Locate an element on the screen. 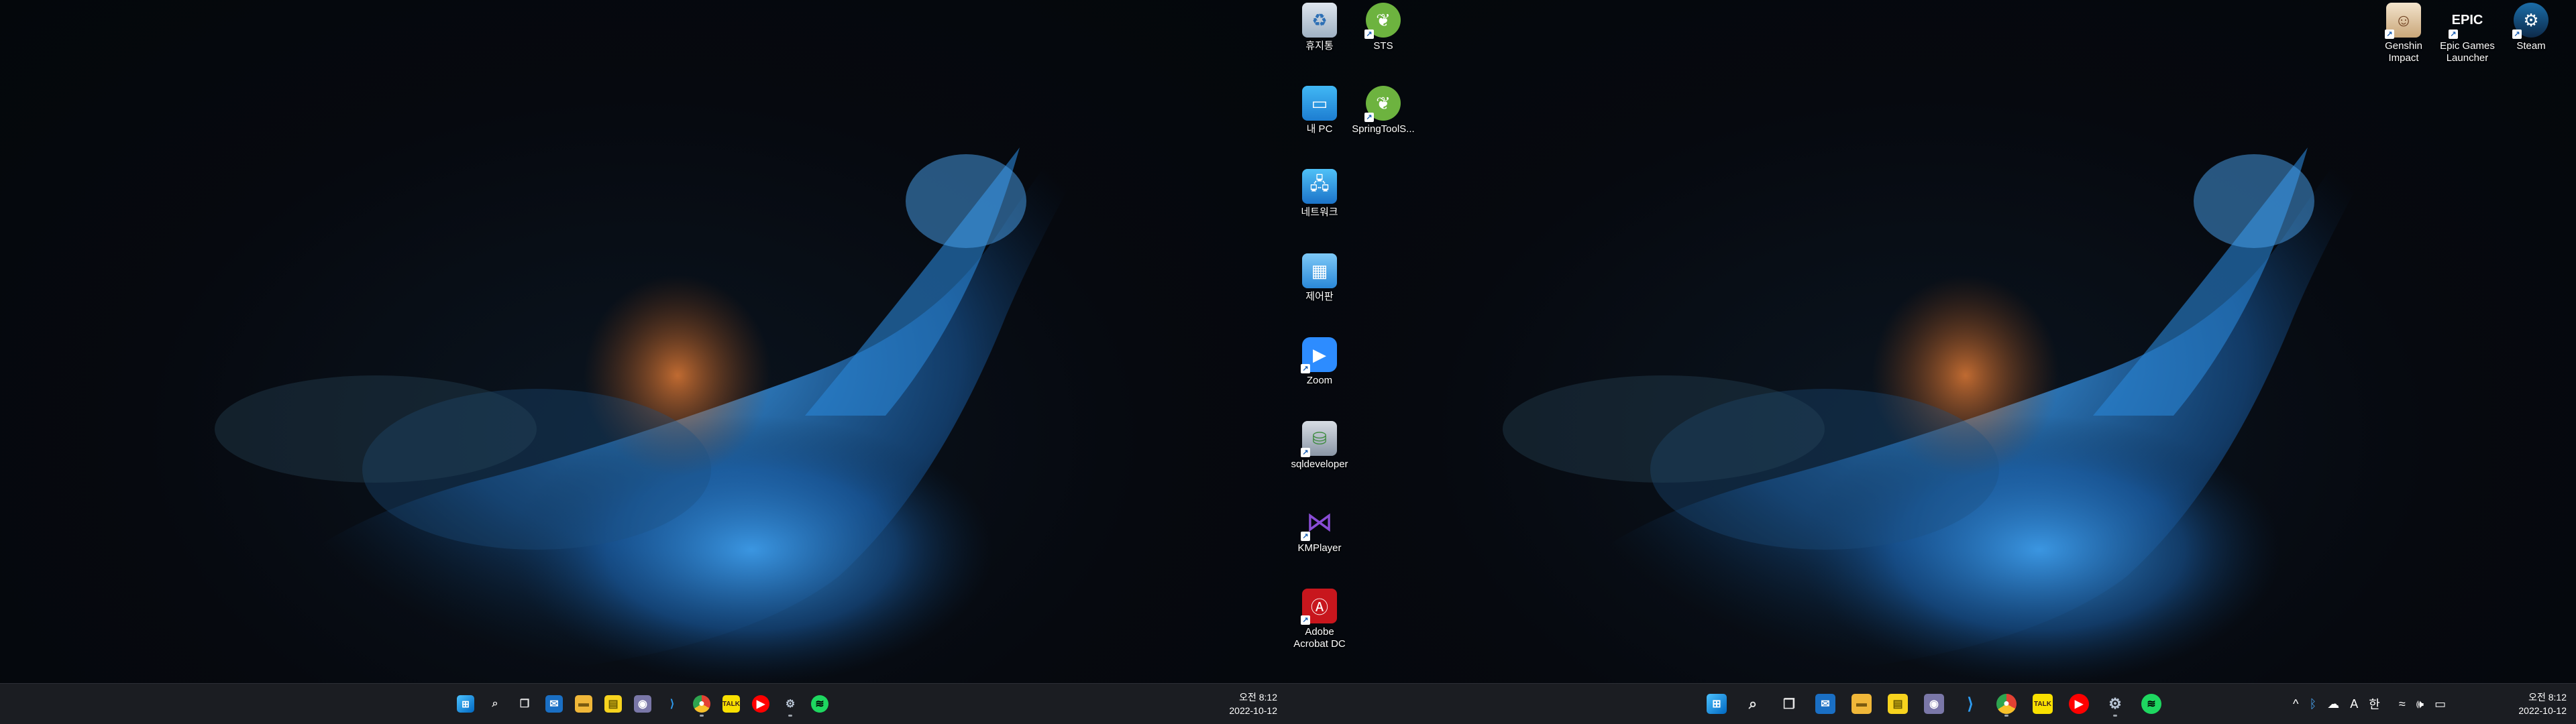  battery-icon: ▭ is located at coordinates (2440, 704).